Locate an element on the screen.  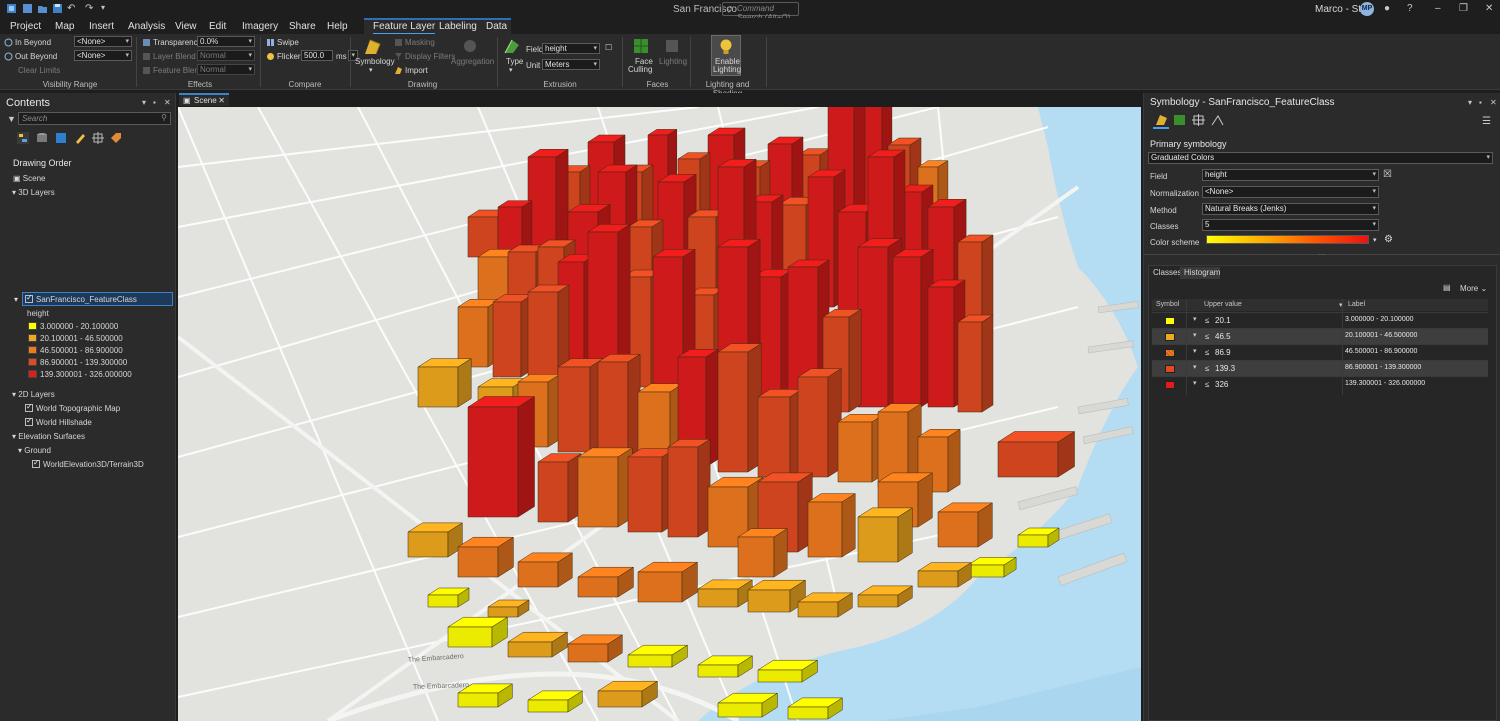
redo-icon: ↷ is located at coordinates (89, 8).